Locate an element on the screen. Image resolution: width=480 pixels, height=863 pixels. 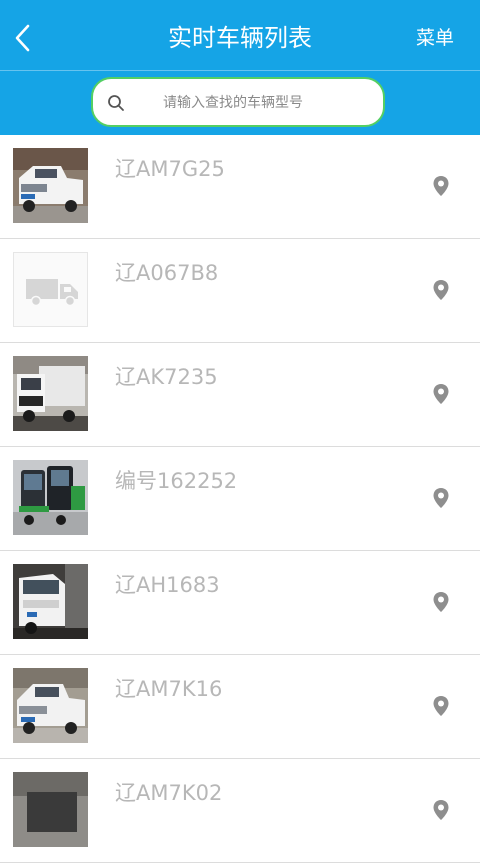
page-title: 实时车辆列表 is located at coordinates (240, 38).